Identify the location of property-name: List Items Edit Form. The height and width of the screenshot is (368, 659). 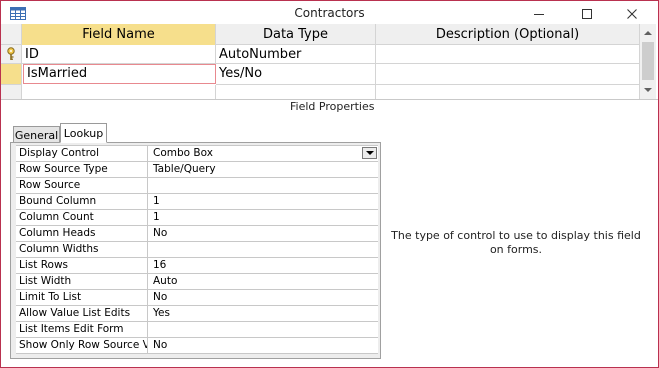
(82, 329).